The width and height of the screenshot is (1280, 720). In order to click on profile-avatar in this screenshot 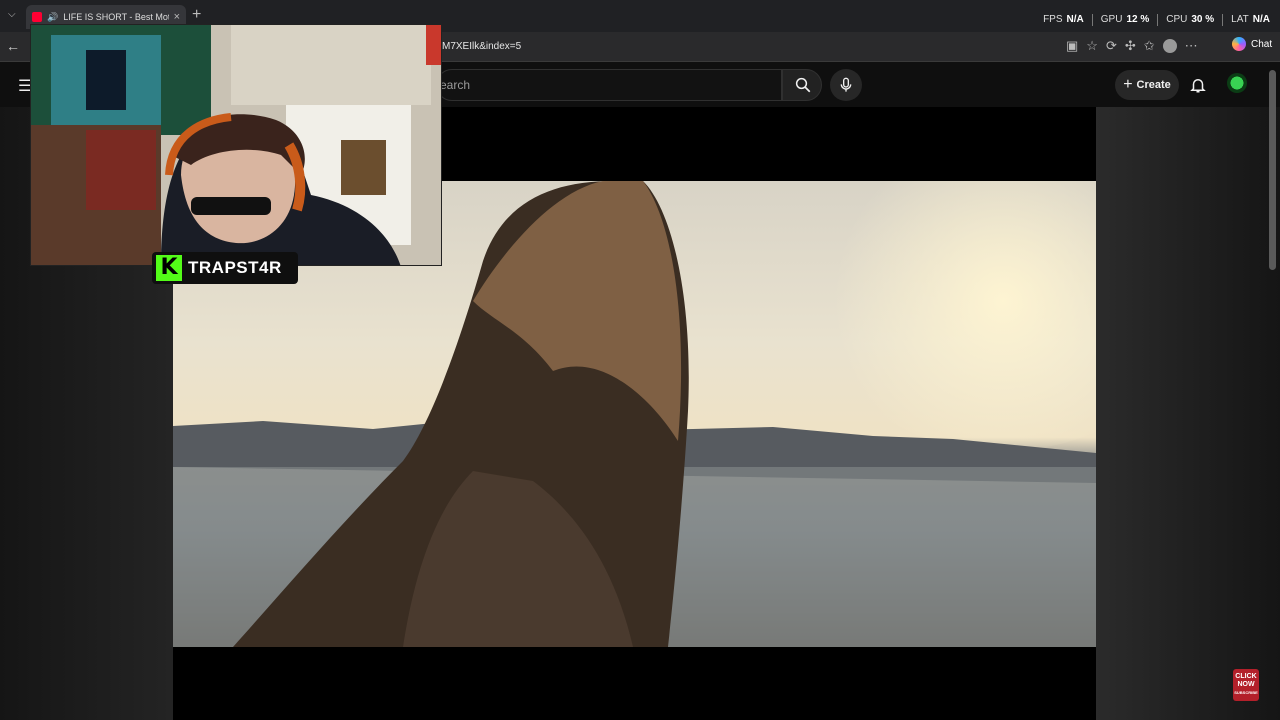, I will do `click(1169, 46)`.